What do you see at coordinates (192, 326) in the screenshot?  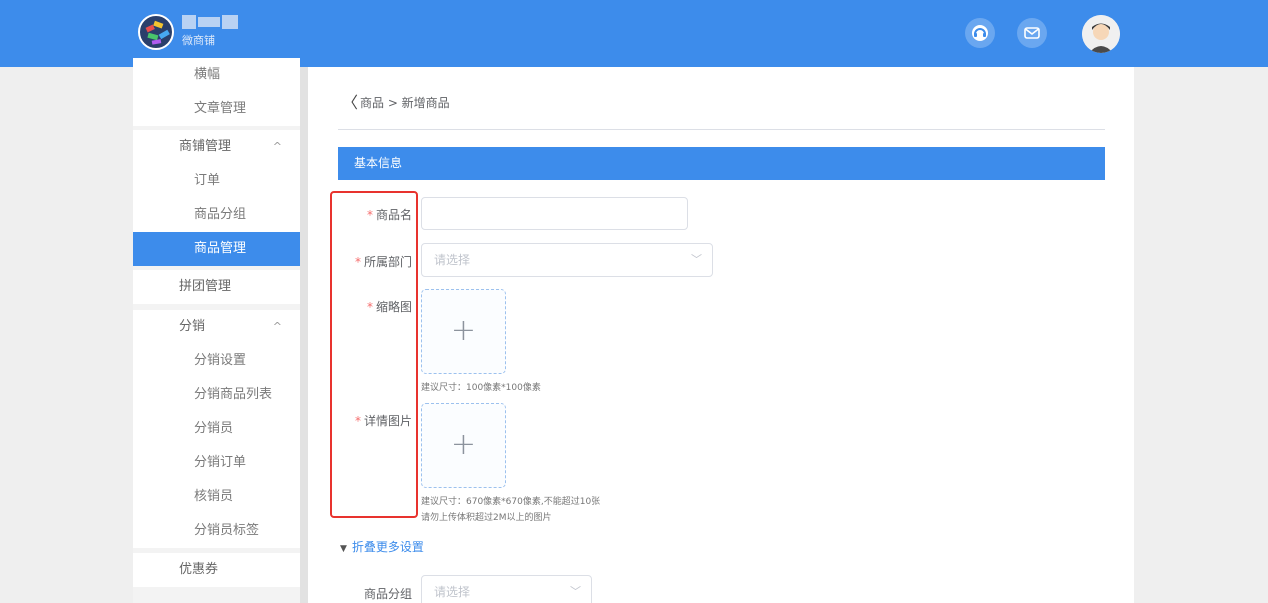 I see `sidebar-item-label: 分销` at bounding box center [192, 326].